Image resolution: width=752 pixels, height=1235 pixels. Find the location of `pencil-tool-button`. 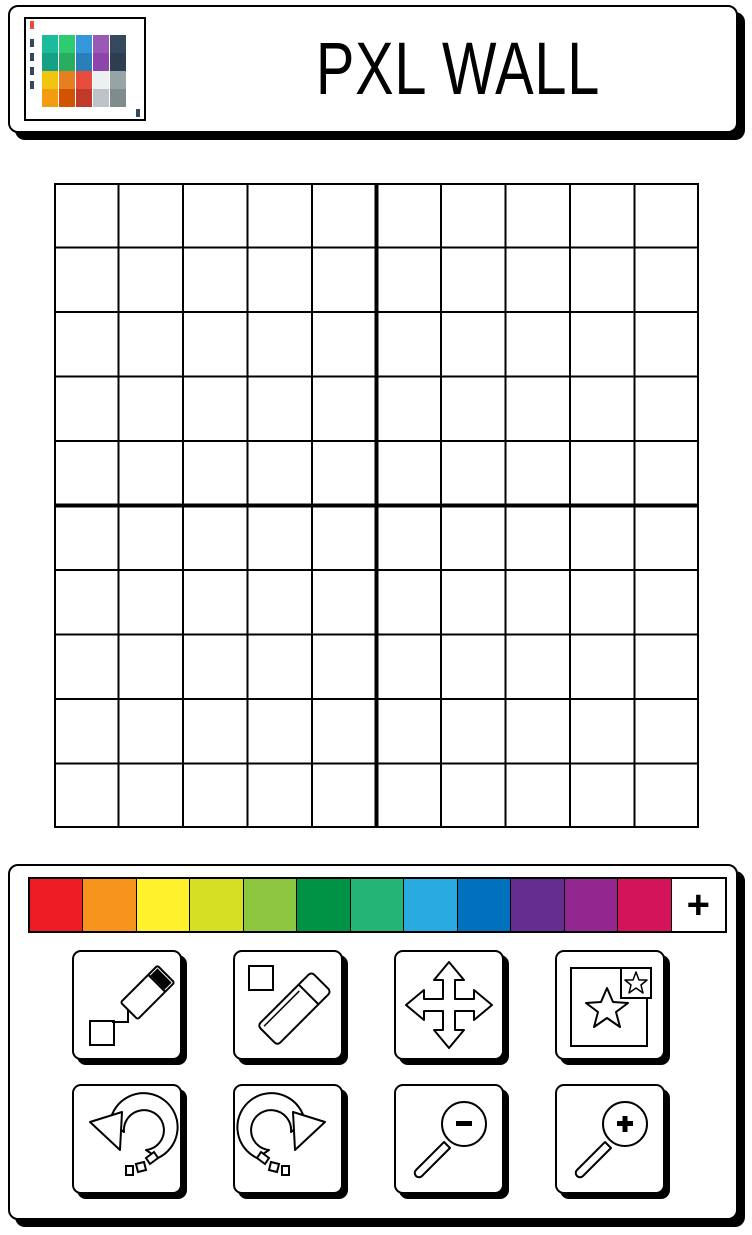

pencil-tool-button is located at coordinates (127, 1005).